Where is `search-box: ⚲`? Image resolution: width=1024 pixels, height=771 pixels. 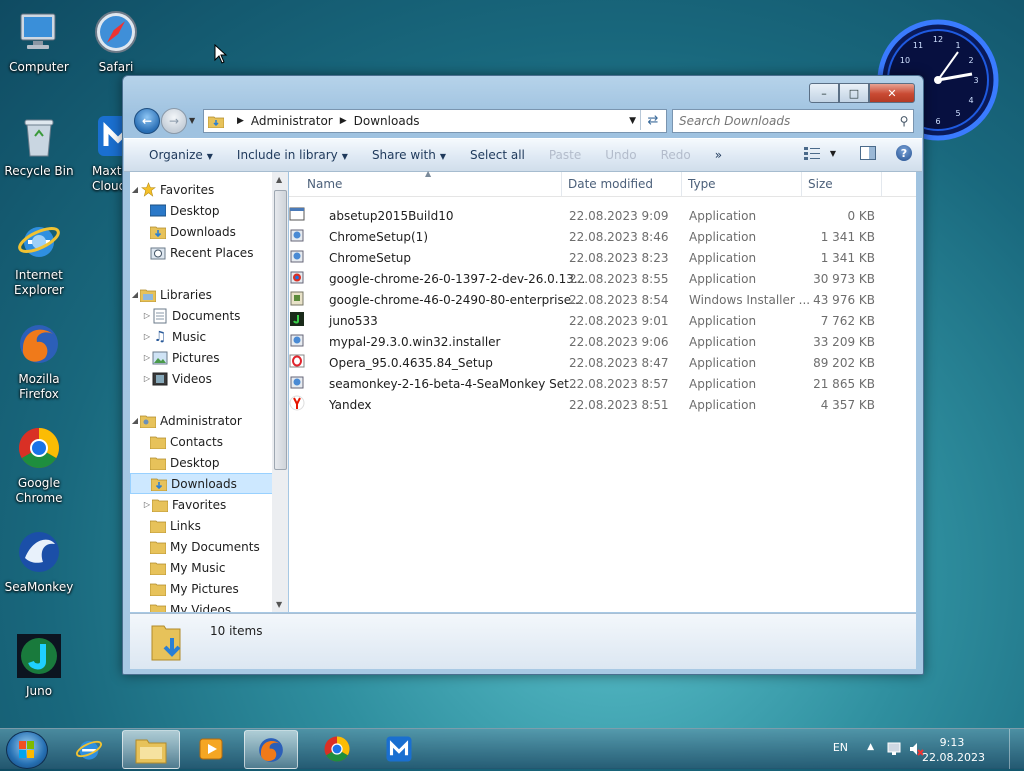
search-box: ⚲ is located at coordinates (793, 121).